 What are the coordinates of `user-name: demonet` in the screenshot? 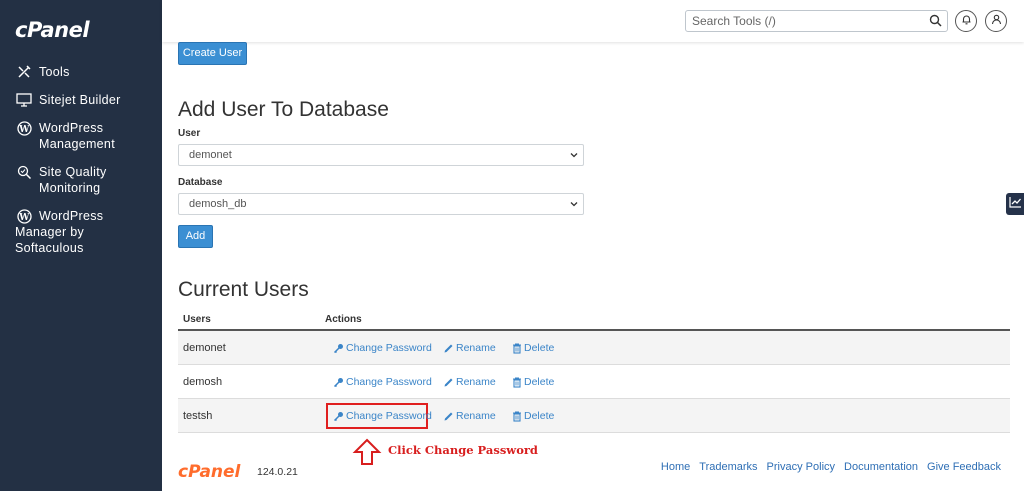 It's located at (204, 348).